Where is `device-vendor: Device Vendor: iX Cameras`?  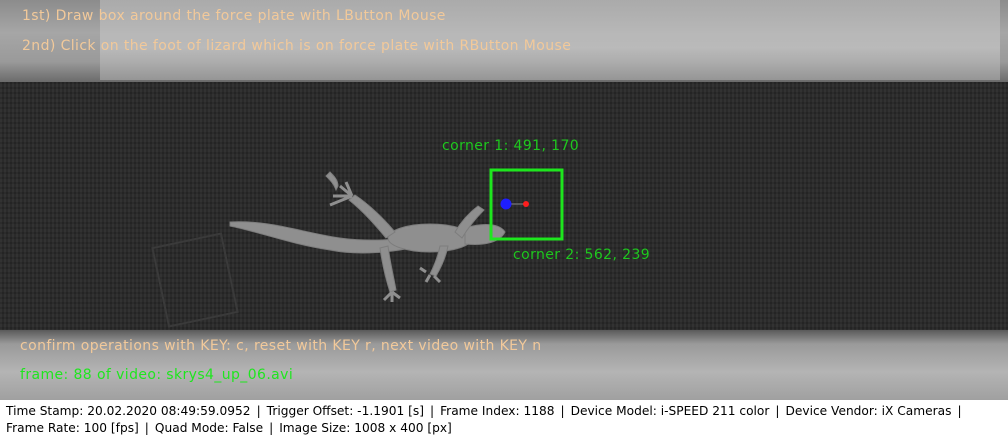
device-vendor: Device Vendor: iX Cameras is located at coordinates (868, 411).